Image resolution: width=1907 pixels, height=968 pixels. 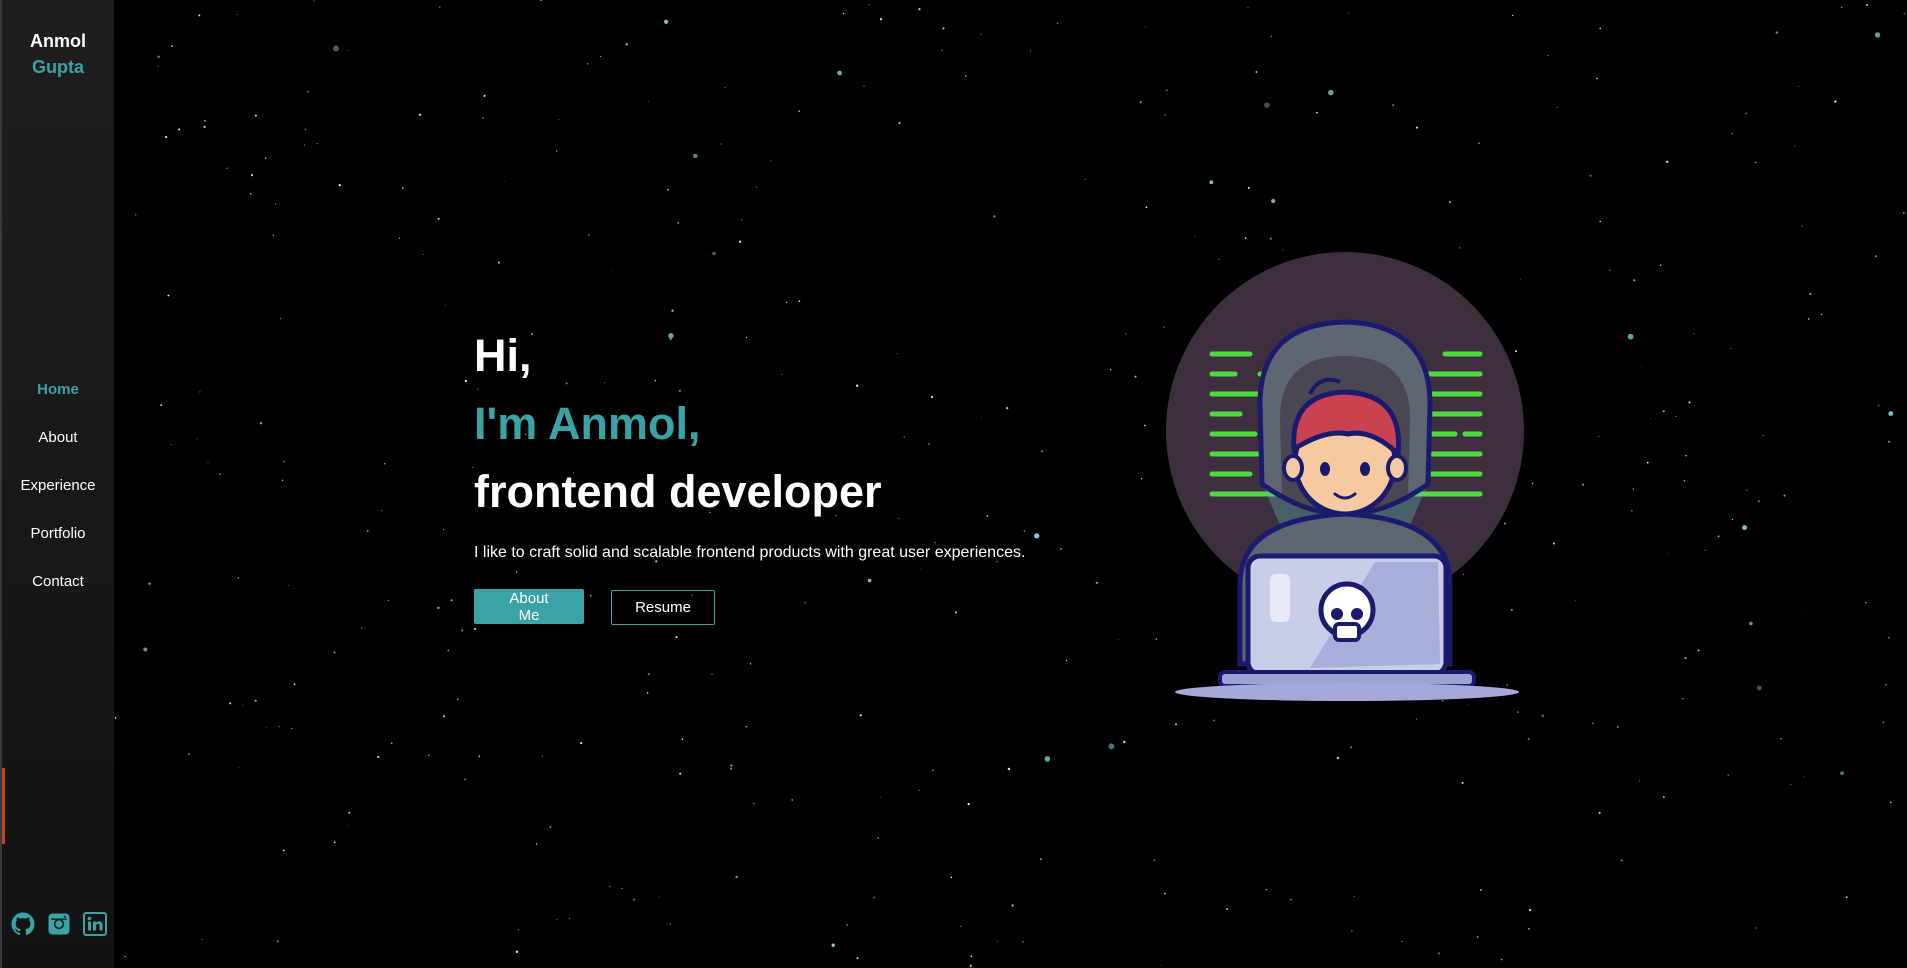 What do you see at coordinates (58, 54) in the screenshot?
I see `site-logo: Anmol Gupta` at bounding box center [58, 54].